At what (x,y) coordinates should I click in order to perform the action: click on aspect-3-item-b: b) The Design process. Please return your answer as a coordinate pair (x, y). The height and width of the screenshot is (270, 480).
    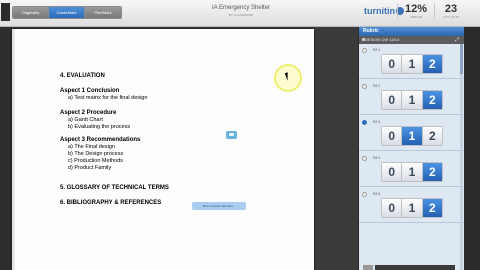
    Looking at the image, I should click on (96, 154).